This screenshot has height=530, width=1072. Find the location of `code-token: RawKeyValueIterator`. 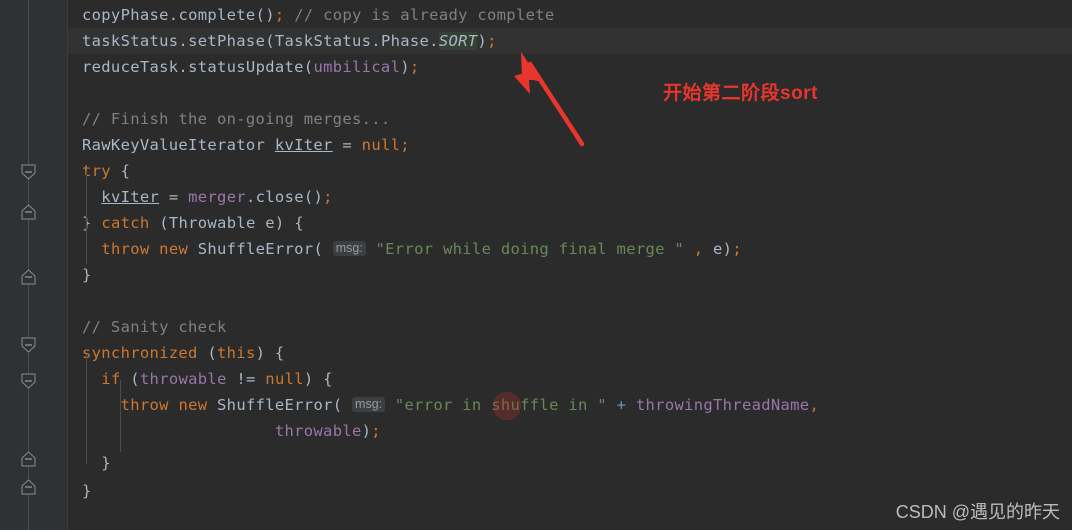

code-token: RawKeyValueIterator is located at coordinates (178, 145).